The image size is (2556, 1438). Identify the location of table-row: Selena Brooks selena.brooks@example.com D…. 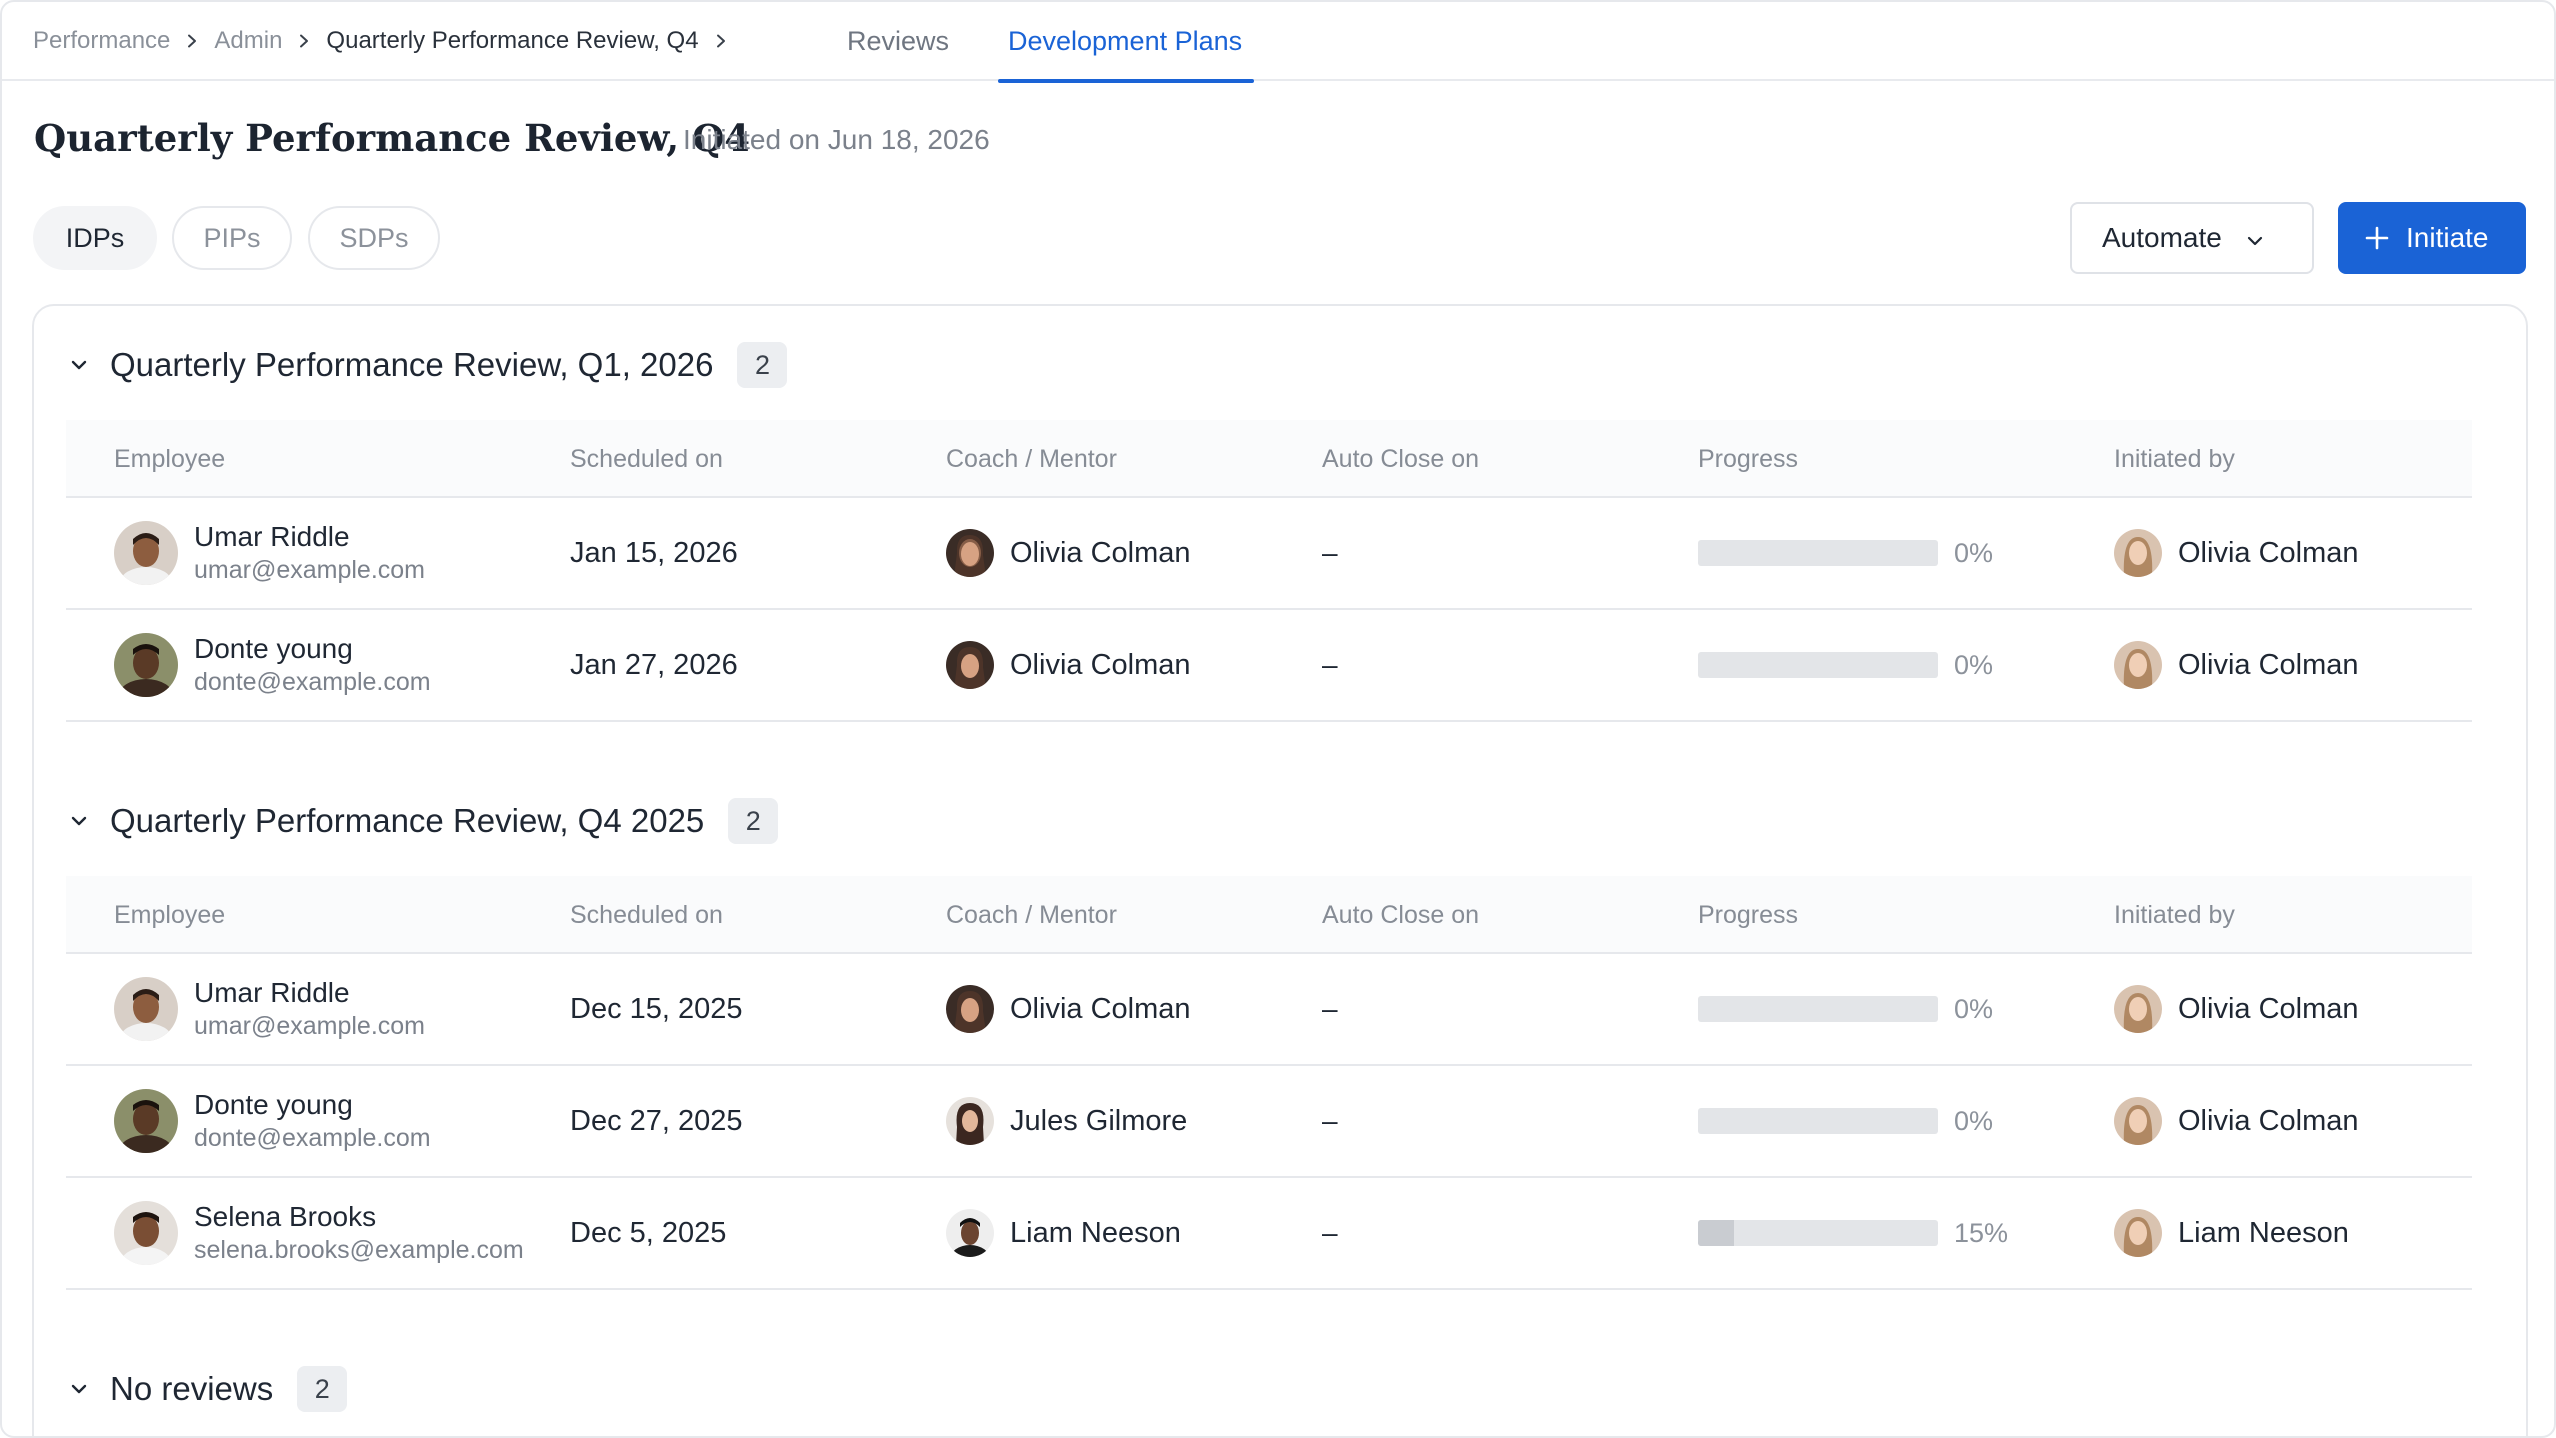
(1269, 1234).